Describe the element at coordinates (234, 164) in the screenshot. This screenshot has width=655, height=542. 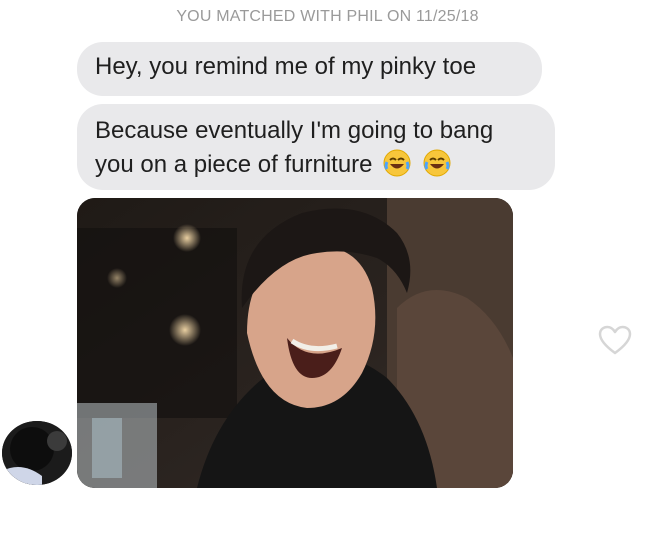
I see `message-text-2-line-2: you on a piece of furniture` at that location.